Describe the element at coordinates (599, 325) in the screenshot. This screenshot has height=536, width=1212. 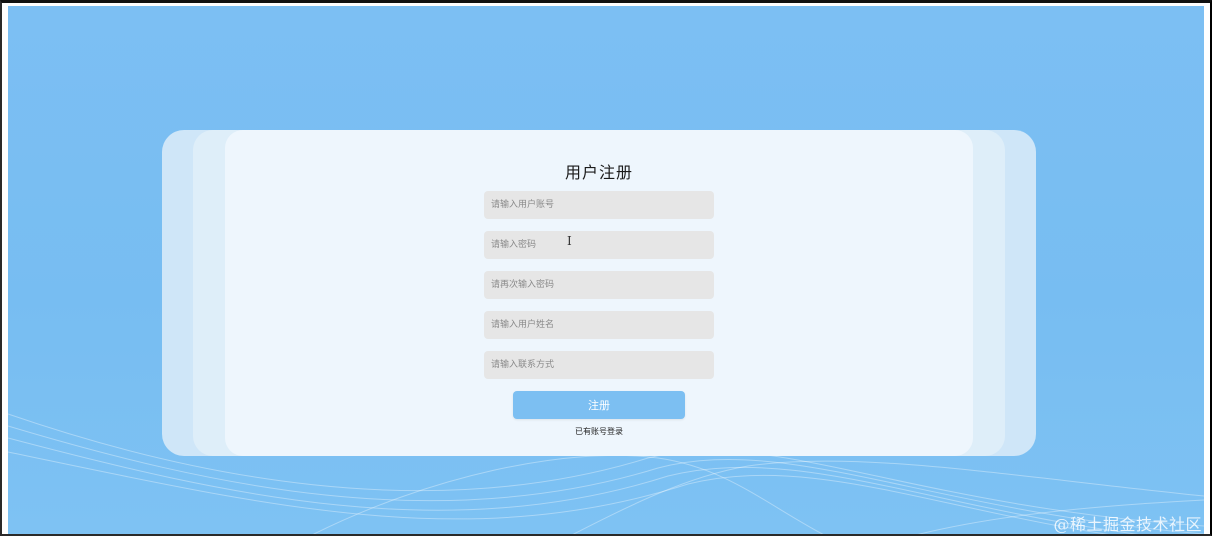
I see `full-name-input` at that location.